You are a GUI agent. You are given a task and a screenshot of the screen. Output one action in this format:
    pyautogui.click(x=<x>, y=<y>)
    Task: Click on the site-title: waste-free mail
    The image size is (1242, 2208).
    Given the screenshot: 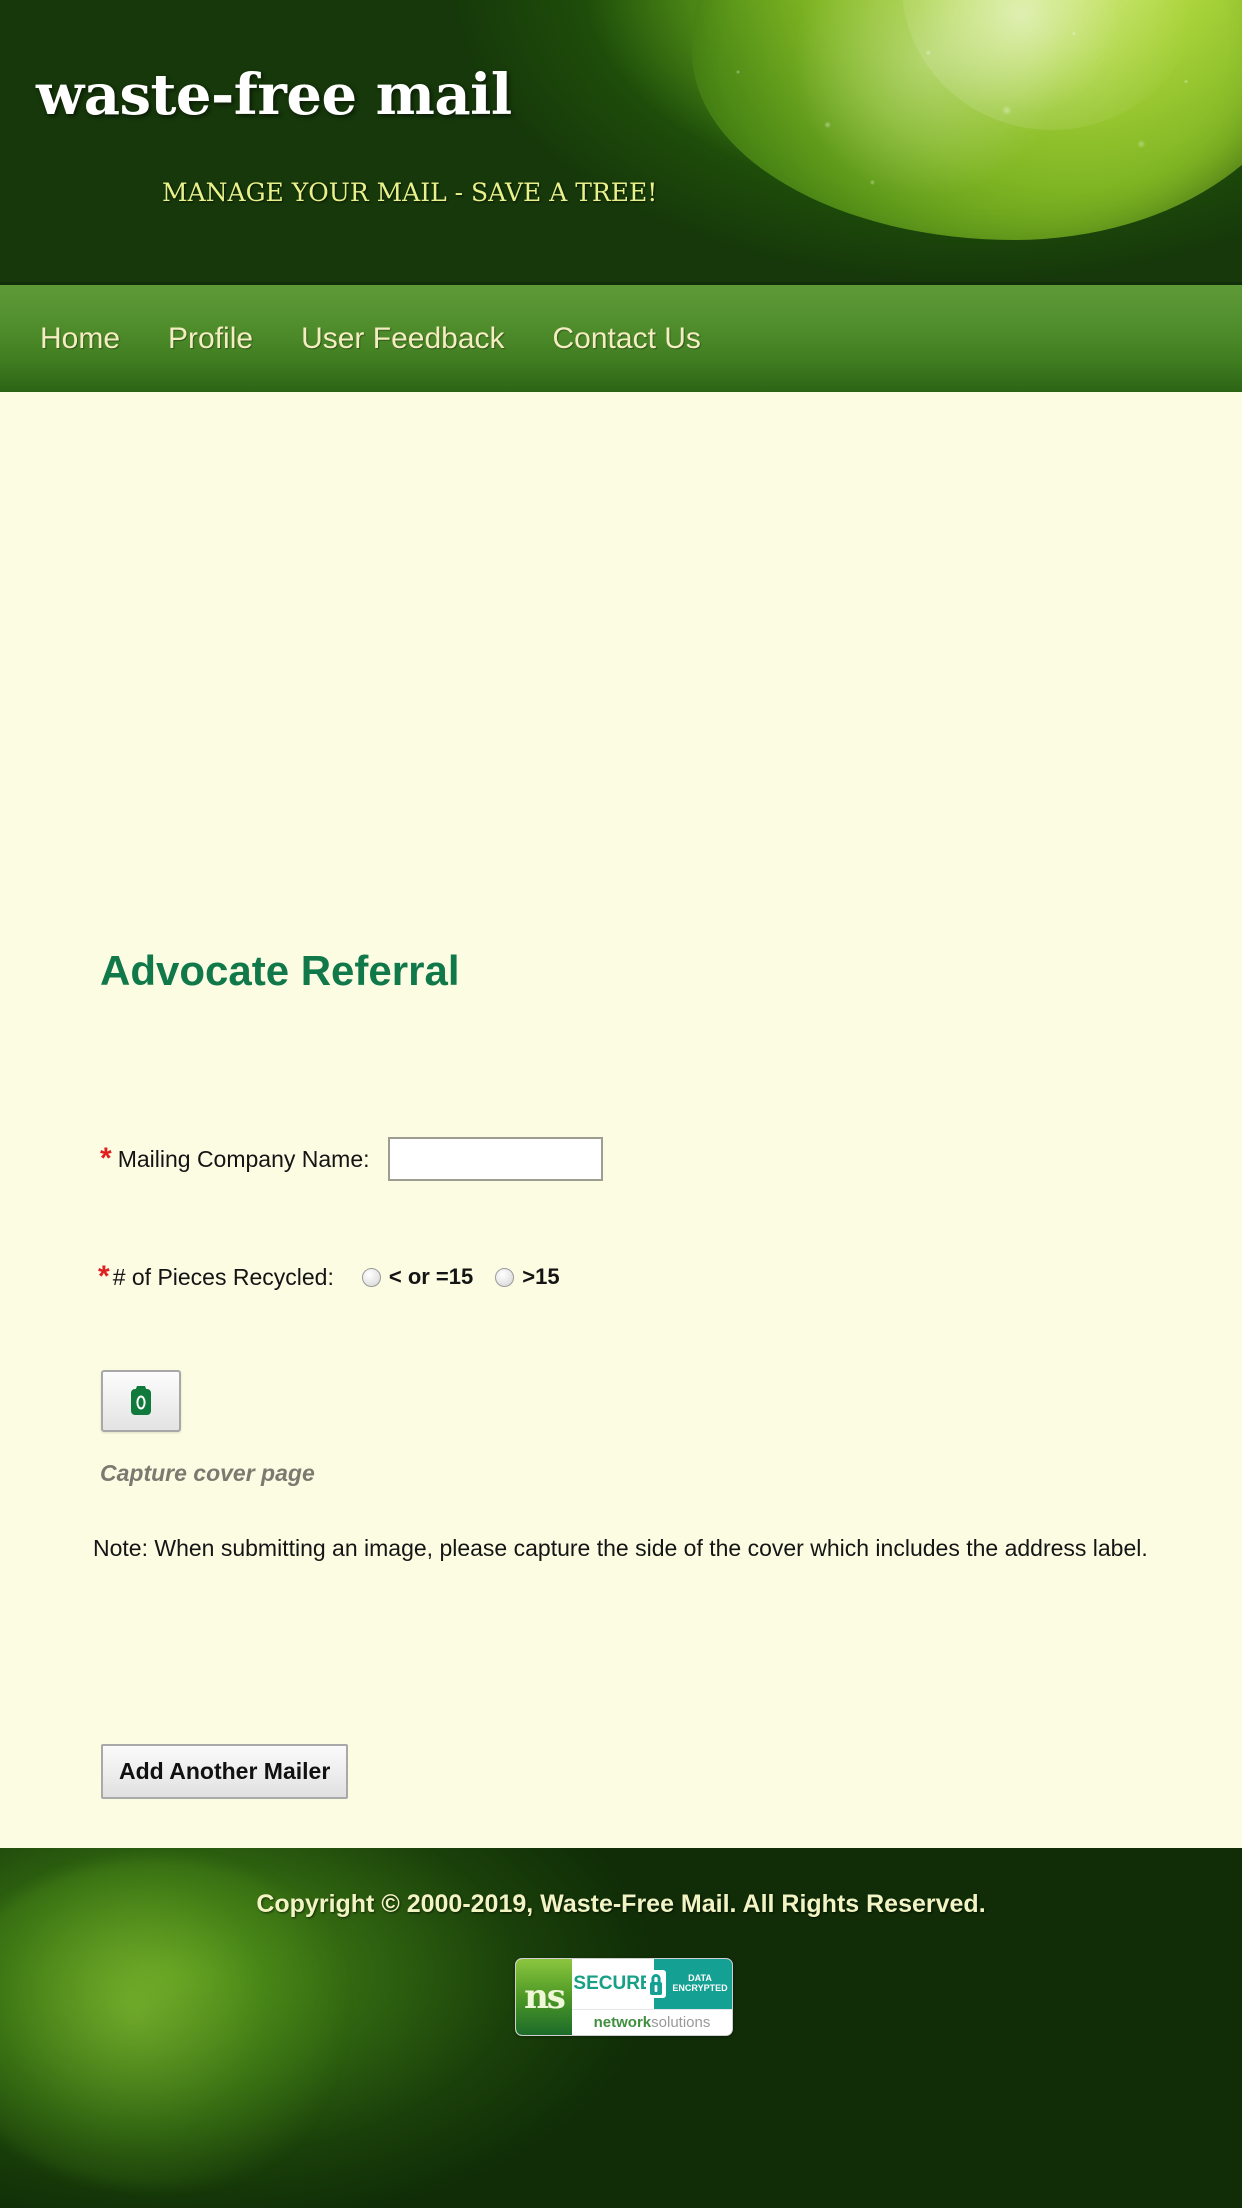 What is the action you would take?
    pyautogui.click(x=274, y=95)
    